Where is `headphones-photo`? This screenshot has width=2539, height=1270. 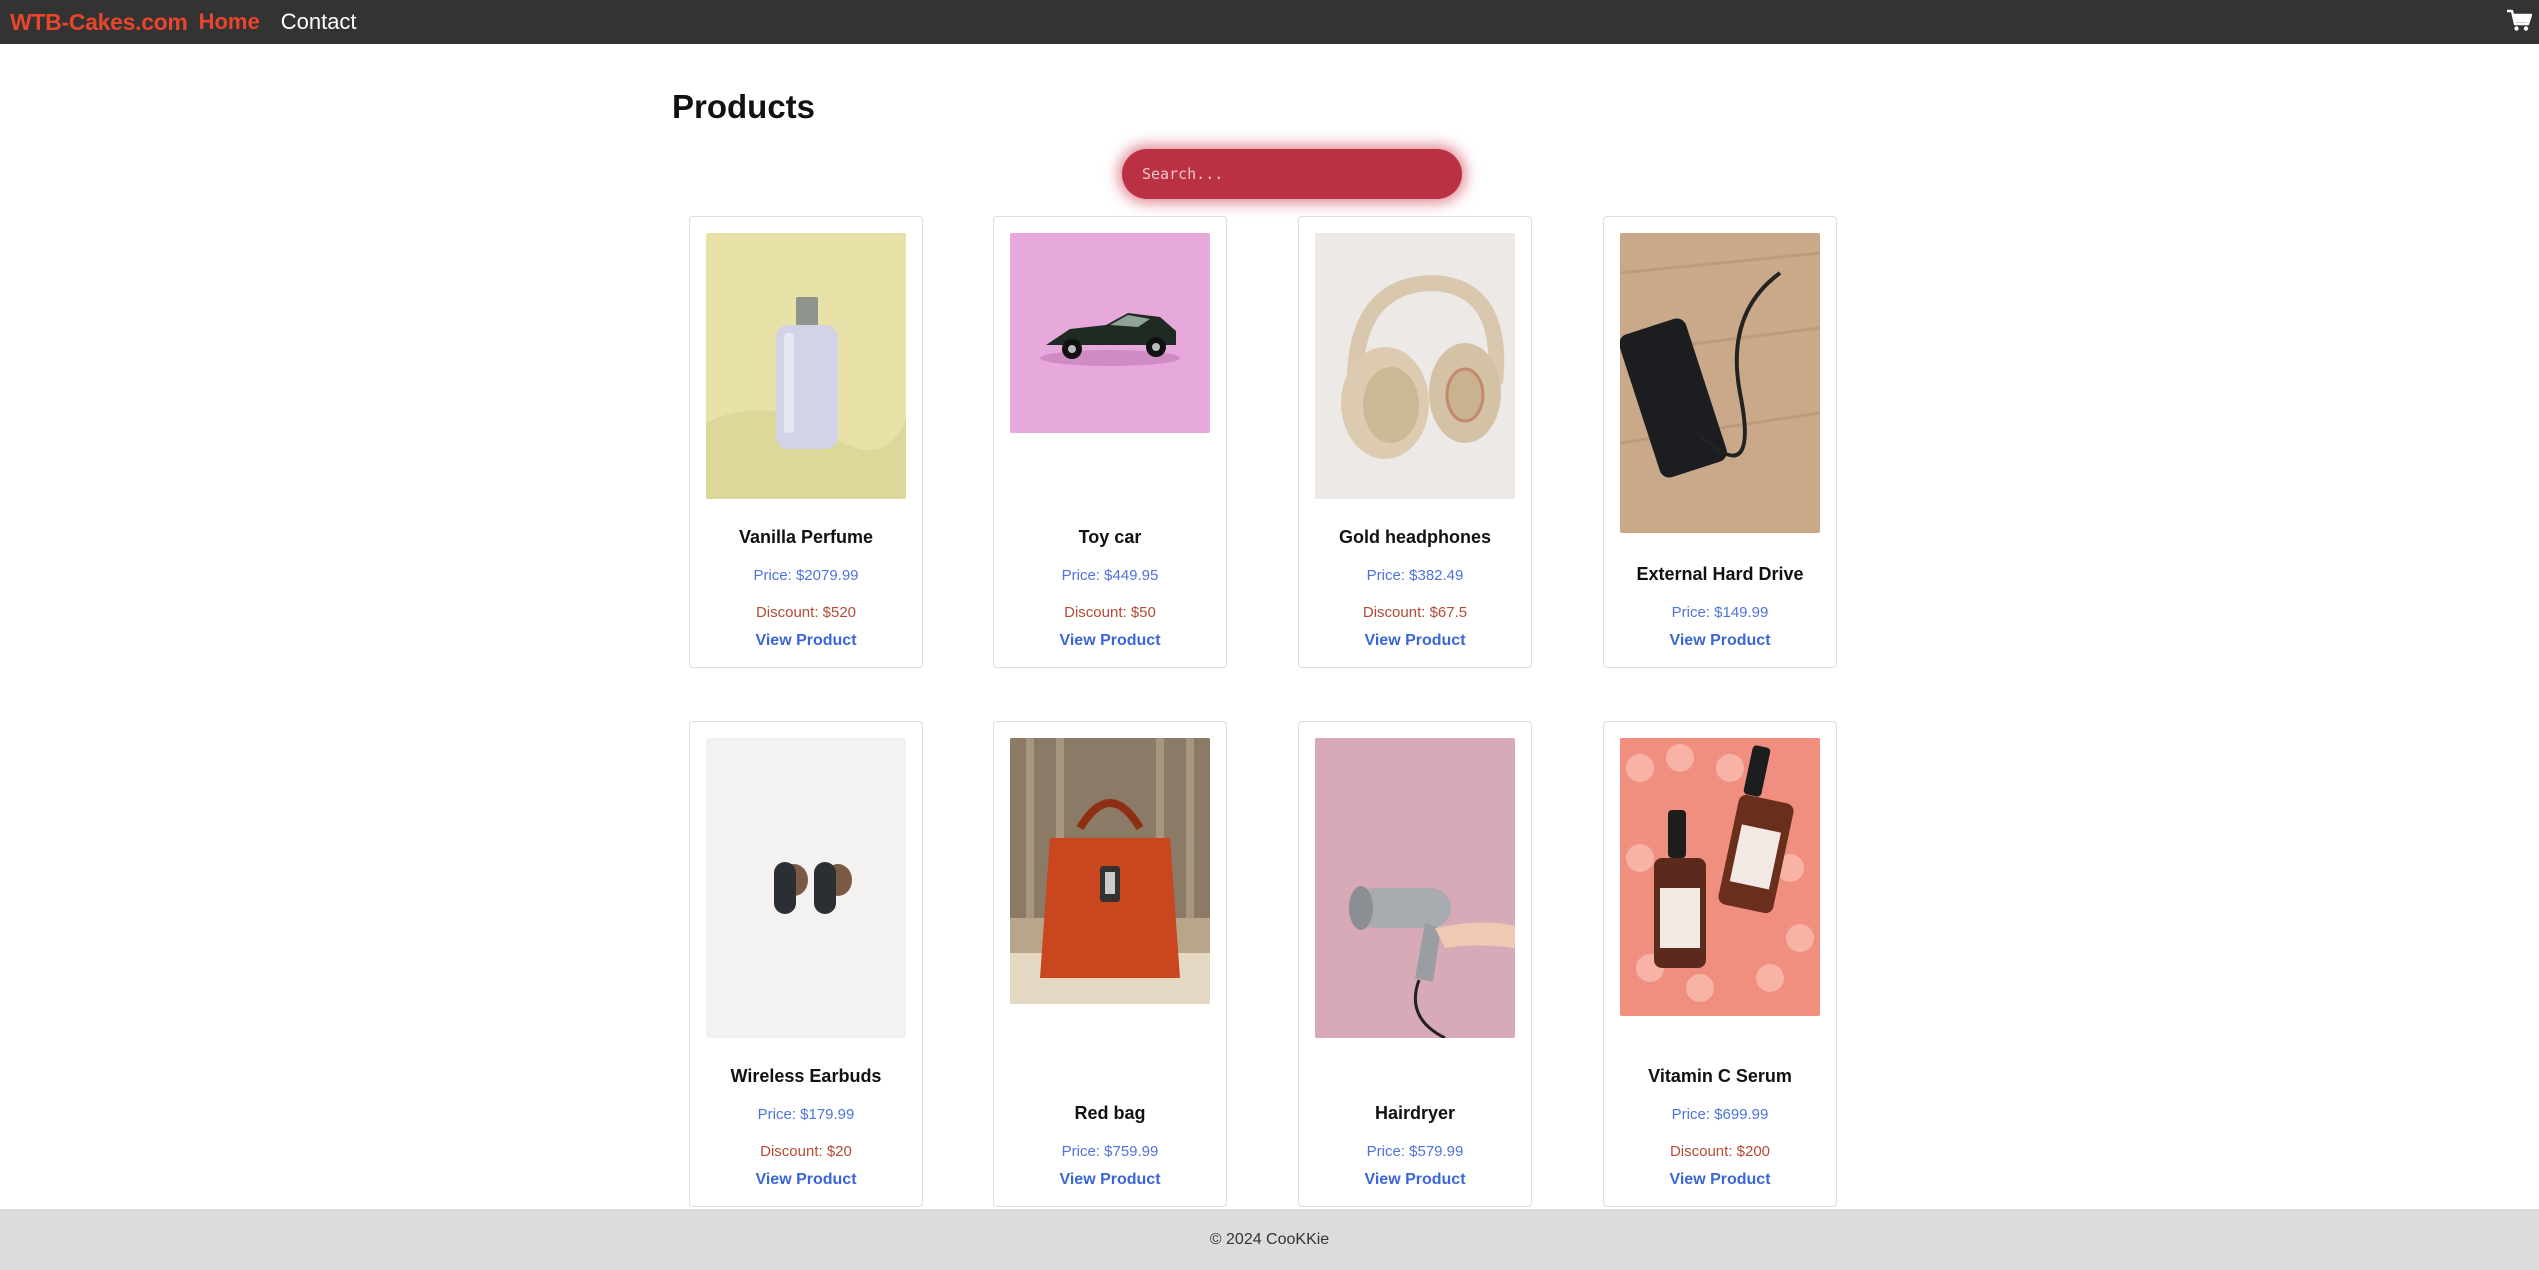 headphones-photo is located at coordinates (1415, 366).